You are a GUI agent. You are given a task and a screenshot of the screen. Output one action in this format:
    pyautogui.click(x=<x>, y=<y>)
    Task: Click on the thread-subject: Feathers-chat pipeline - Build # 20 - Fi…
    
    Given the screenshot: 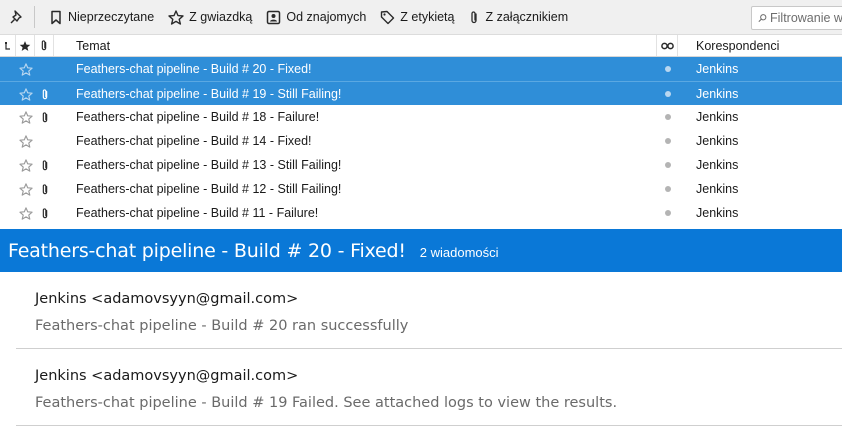 What is the action you would take?
    pyautogui.click(x=194, y=69)
    